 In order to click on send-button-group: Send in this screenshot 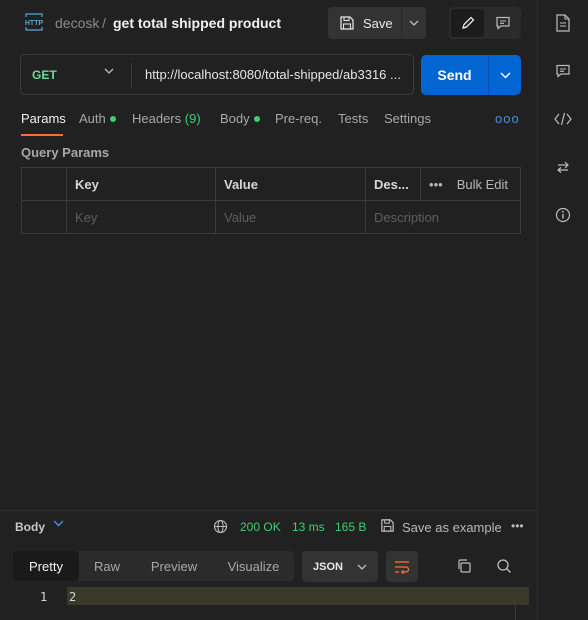, I will do `click(471, 75)`.